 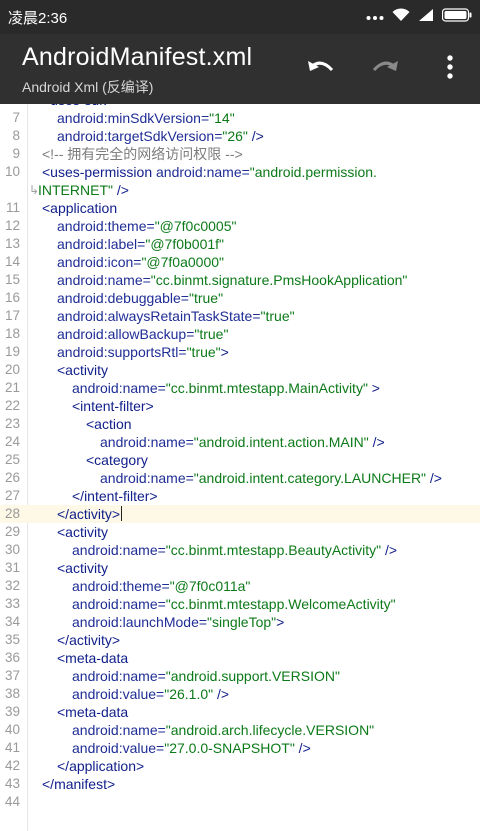 What do you see at coordinates (240, 334) in the screenshot?
I see `code-line: 18 android:allowBackup="true"` at bounding box center [240, 334].